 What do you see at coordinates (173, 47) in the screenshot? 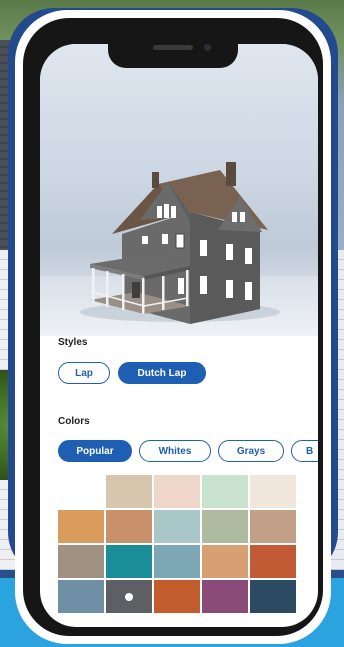
I see `speaker-icon` at bounding box center [173, 47].